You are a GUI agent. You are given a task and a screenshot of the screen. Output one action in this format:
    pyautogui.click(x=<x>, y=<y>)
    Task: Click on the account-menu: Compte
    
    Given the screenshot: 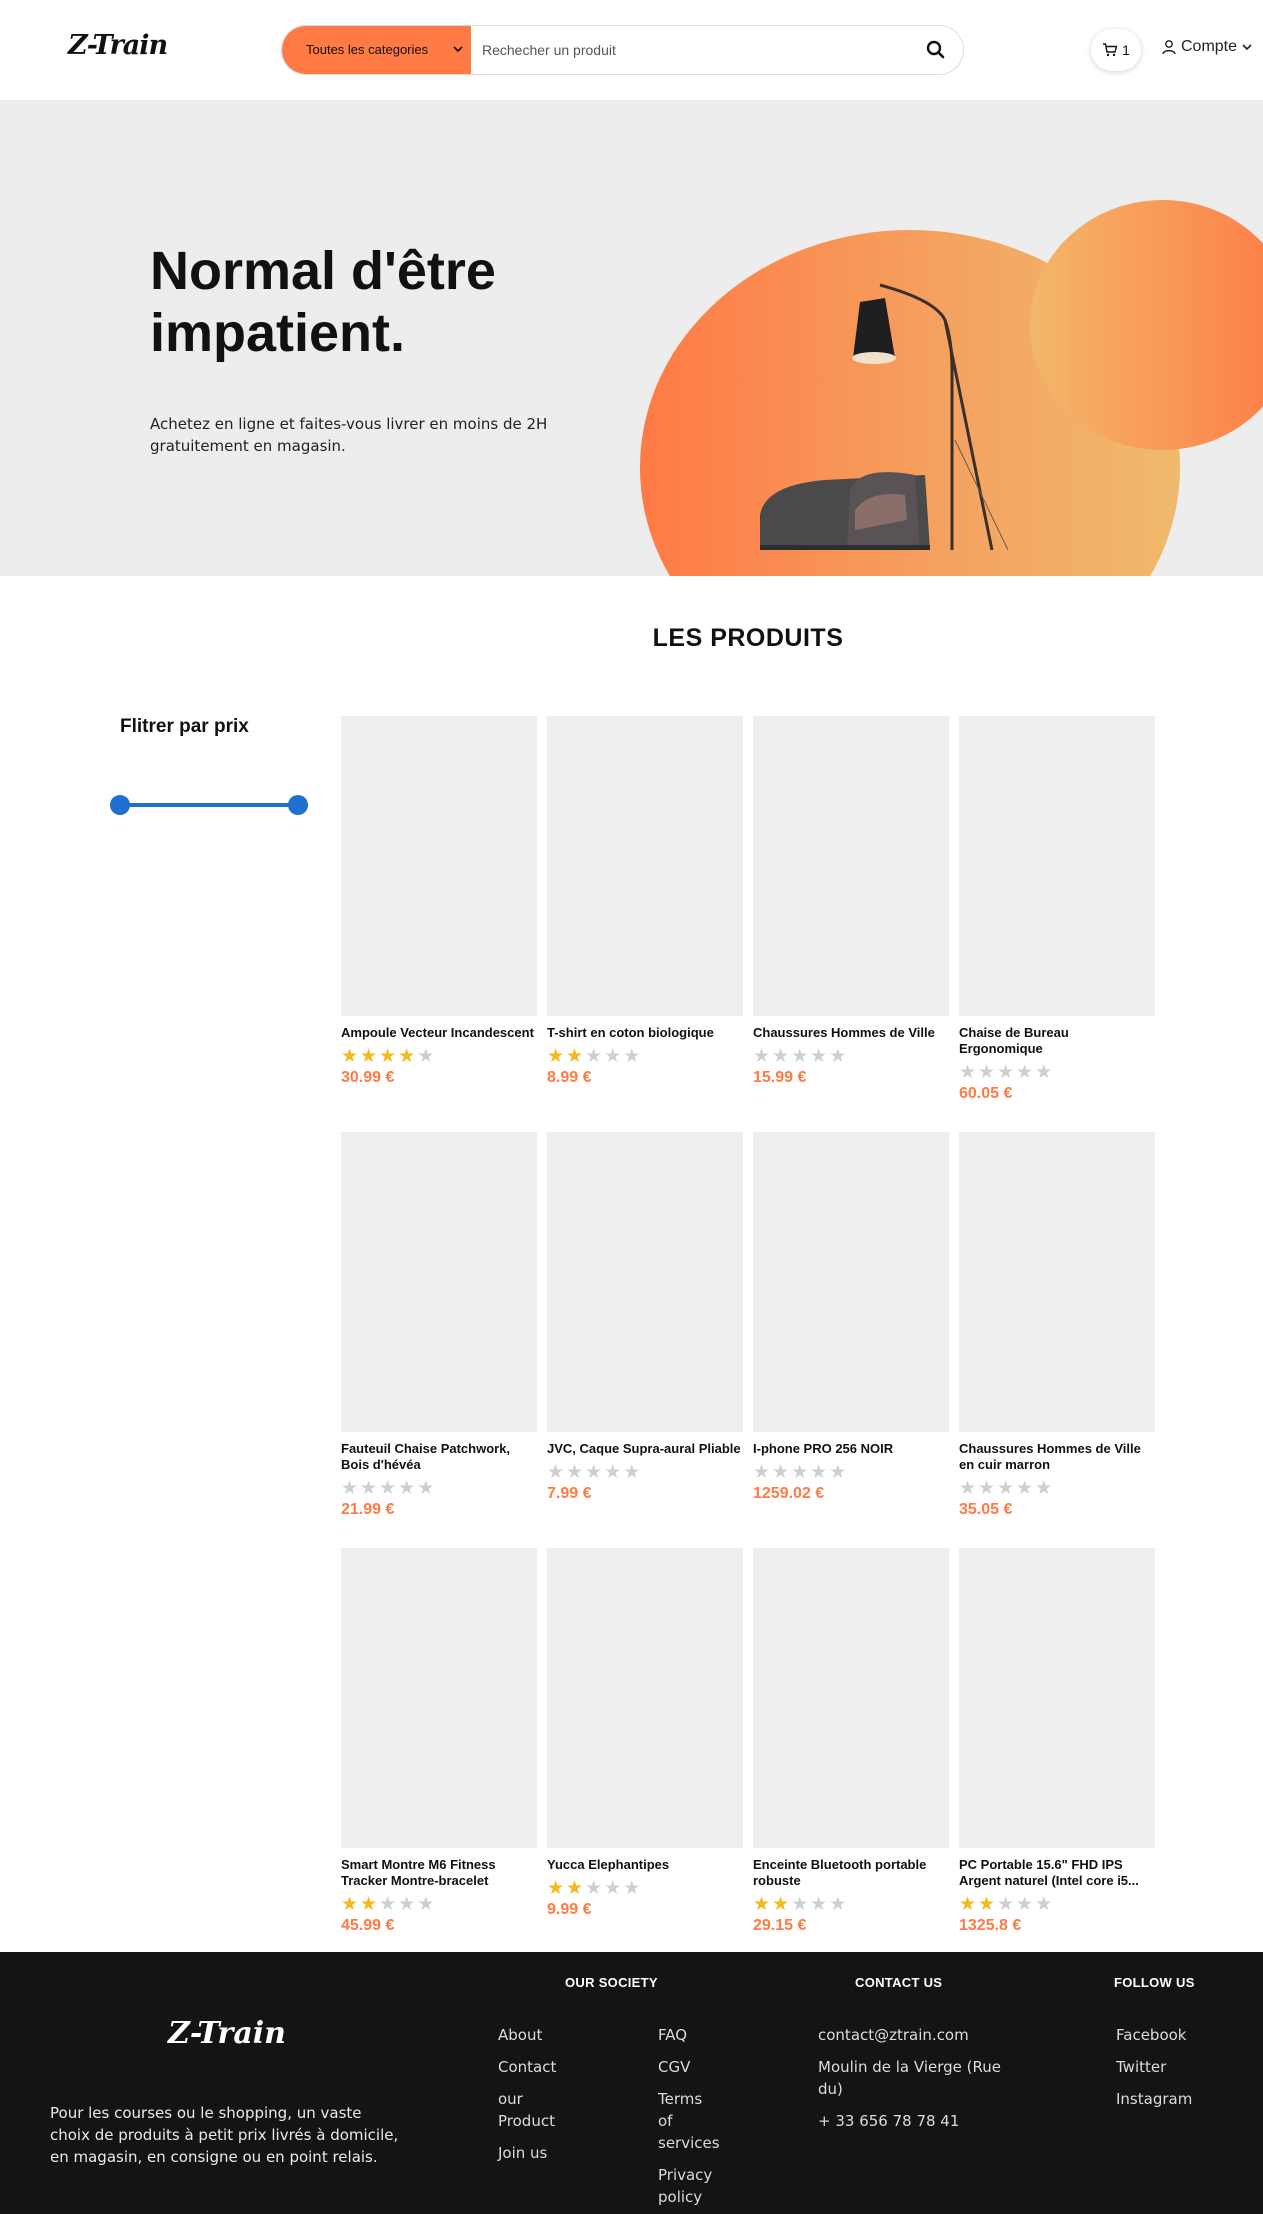 What is the action you would take?
    pyautogui.click(x=1207, y=47)
    